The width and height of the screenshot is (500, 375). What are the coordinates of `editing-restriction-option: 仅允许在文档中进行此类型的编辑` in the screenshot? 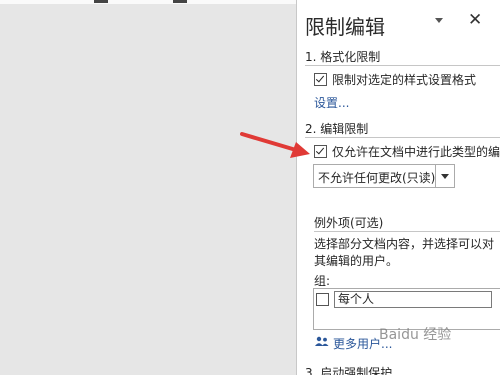 It's located at (407, 151).